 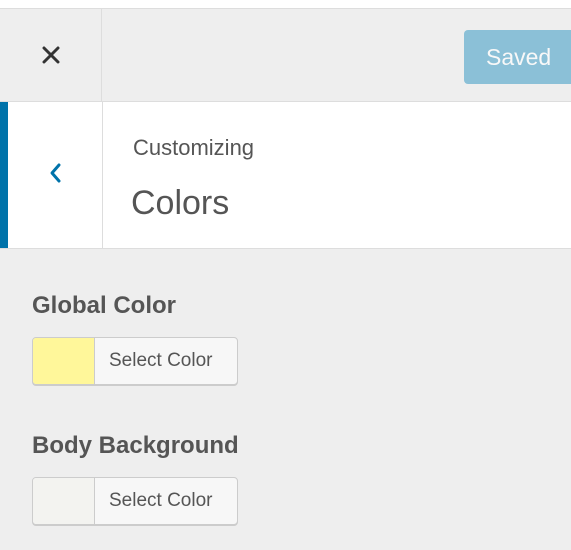 I want to click on close-button, so click(x=51, y=55).